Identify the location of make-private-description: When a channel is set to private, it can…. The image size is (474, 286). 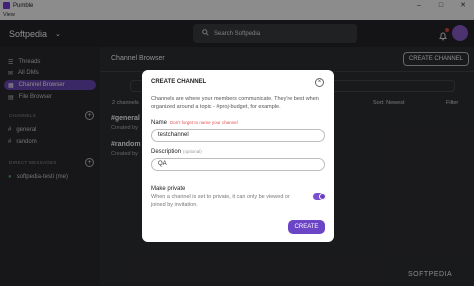
(220, 201).